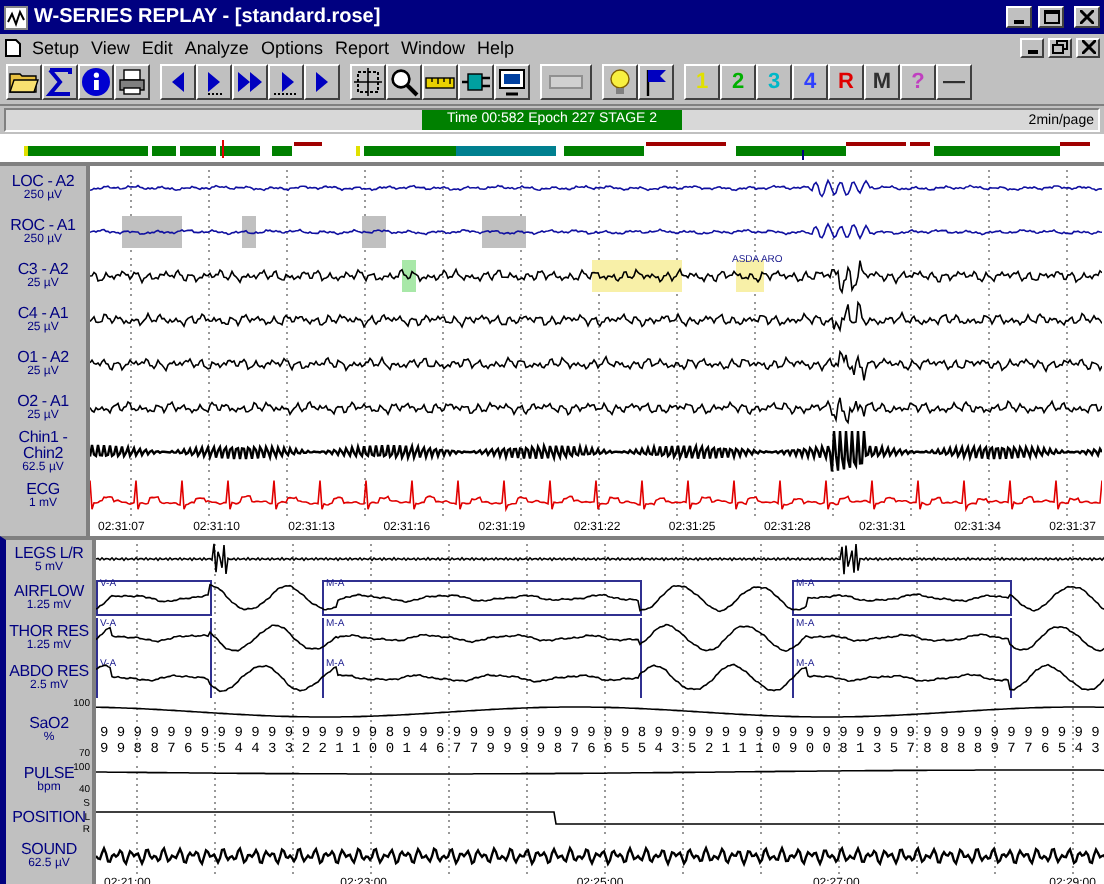  I want to click on plug-button, so click(476, 82).